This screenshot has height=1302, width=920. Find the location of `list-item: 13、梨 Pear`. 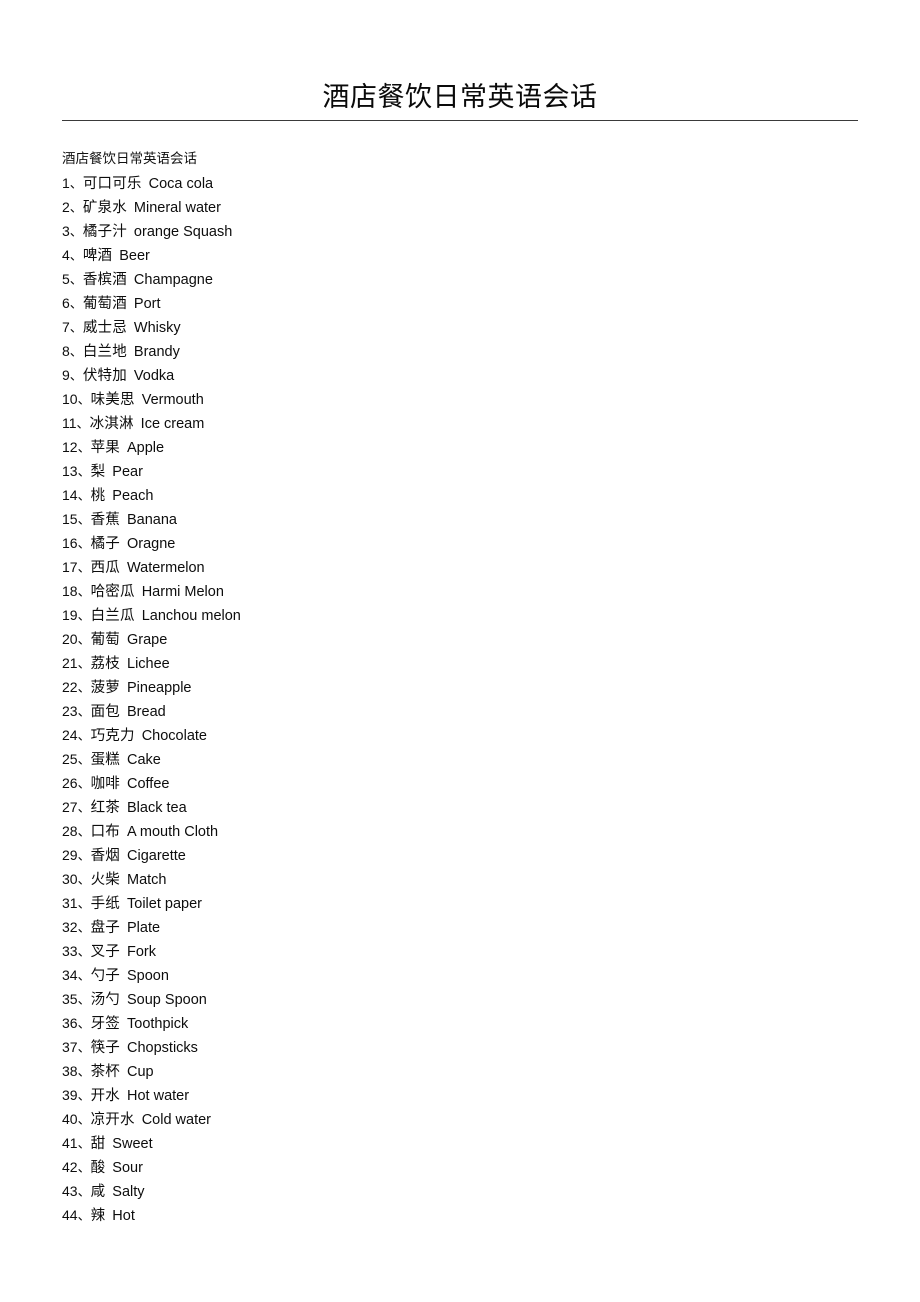

list-item: 13、梨 Pear is located at coordinates (462, 471).